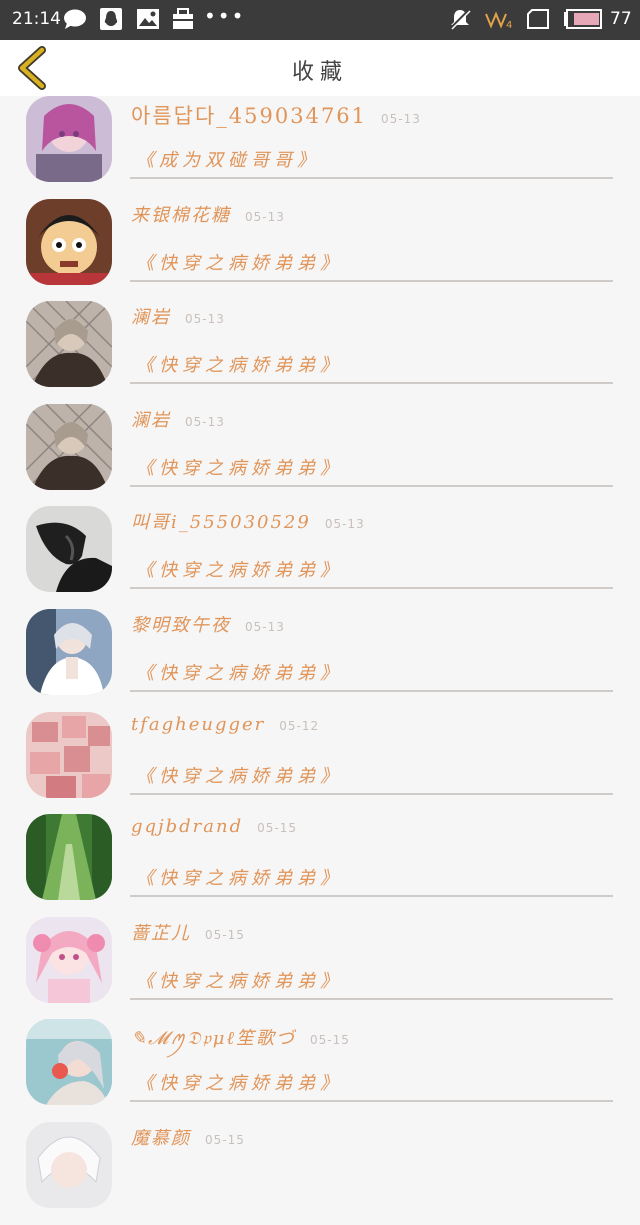 This screenshot has width=640, height=1225. I want to click on list-item: ✎𝓜ꪑ𝔇𝔭μℓ笙歌づ 05-15 《快穿之病娇弟弟》, so click(320, 1070).